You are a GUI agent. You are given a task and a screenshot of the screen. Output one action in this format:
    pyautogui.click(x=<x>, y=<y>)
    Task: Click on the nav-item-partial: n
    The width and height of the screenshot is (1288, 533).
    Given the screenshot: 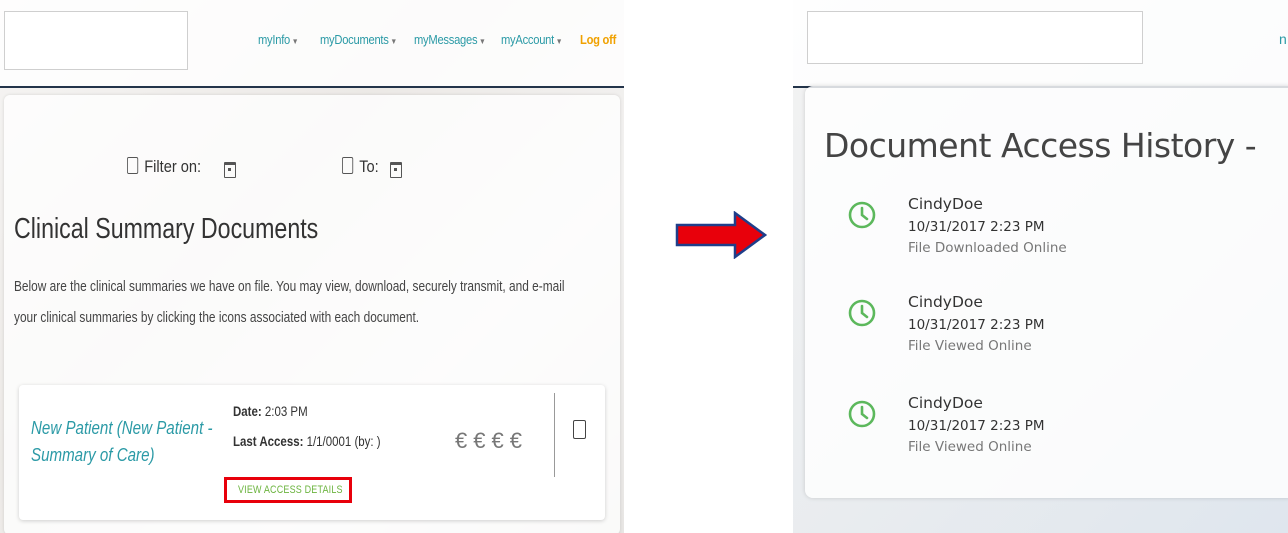 What is the action you would take?
    pyautogui.click(x=1283, y=39)
    